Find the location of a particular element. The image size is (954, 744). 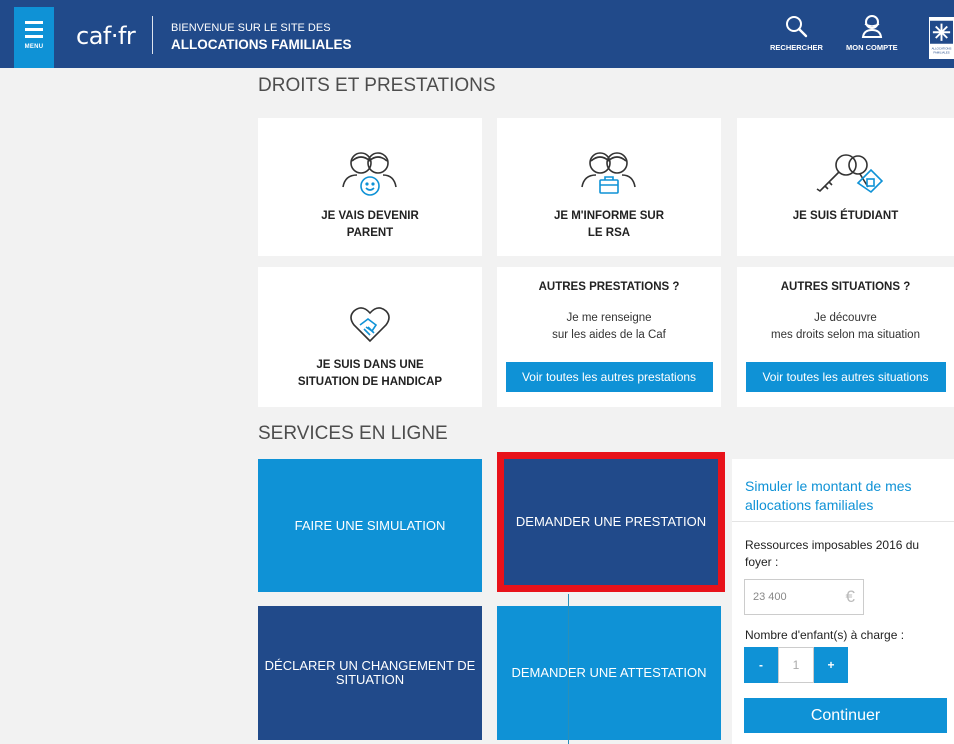

card-desc-line1: Je découvre is located at coordinates (845, 318).